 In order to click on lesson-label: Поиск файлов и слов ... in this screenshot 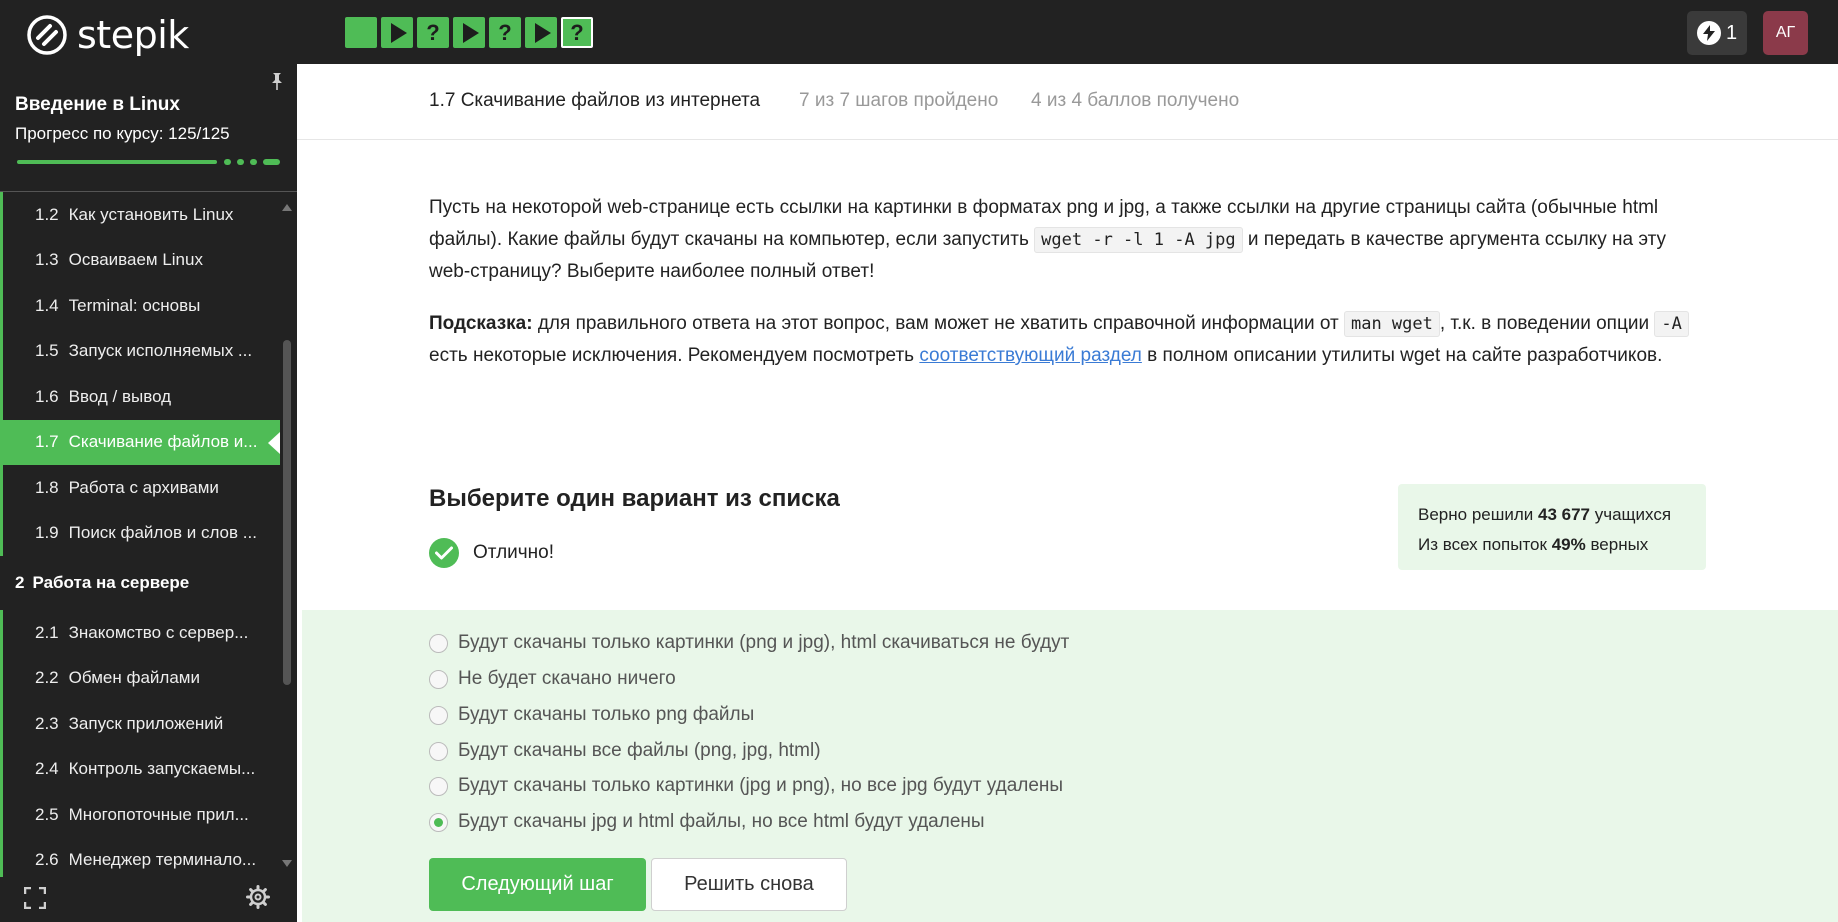, I will do `click(162, 533)`.